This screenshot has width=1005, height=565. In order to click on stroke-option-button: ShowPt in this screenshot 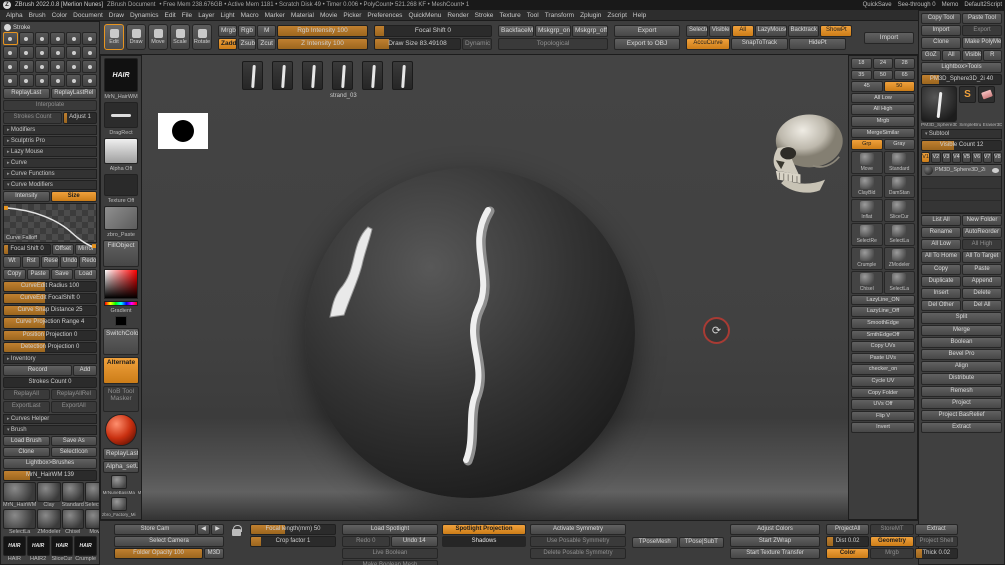, I will do `click(836, 31)`.